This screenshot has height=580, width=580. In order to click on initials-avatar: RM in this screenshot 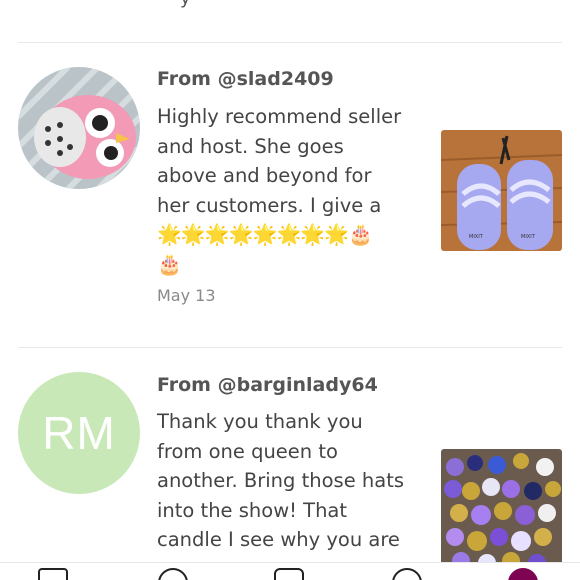, I will do `click(79, 433)`.